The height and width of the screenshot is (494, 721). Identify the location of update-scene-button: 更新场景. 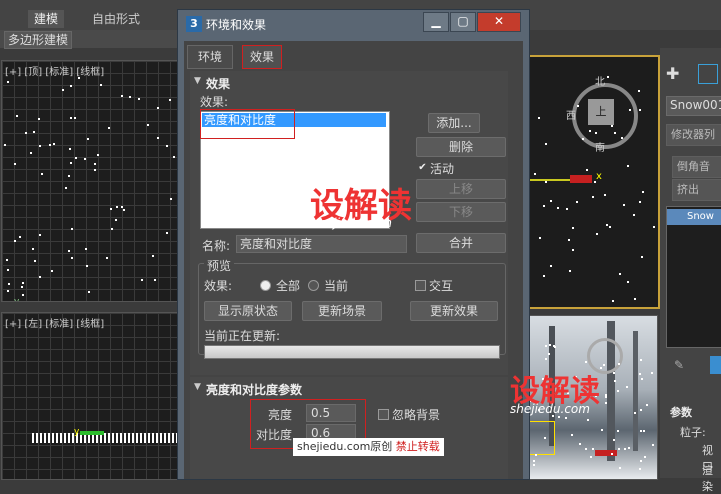
(342, 311).